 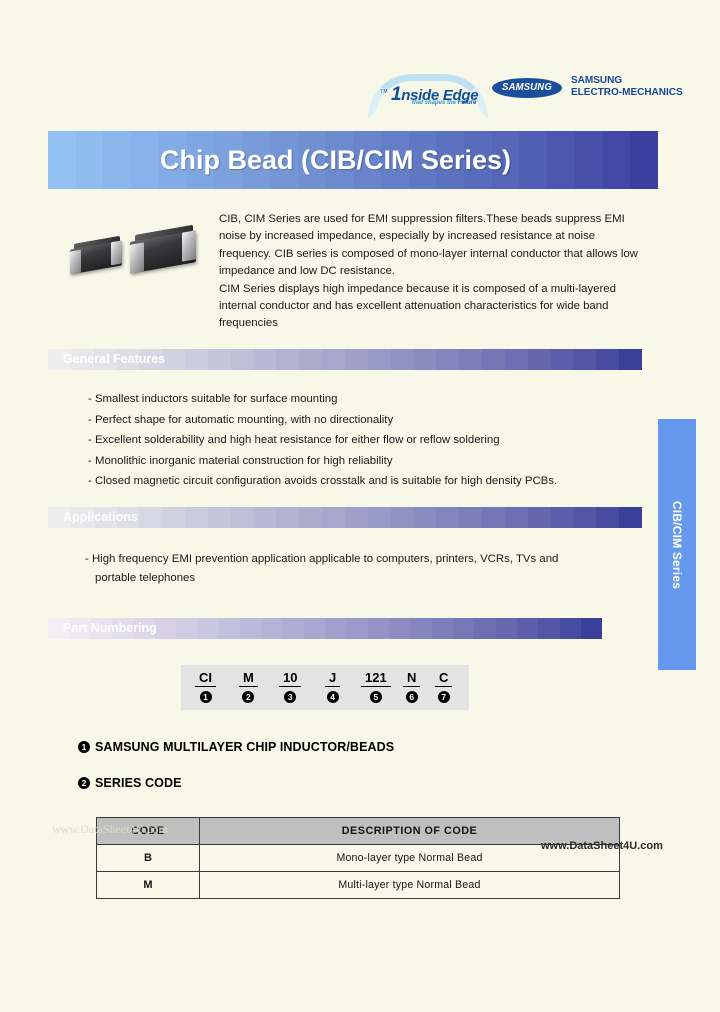 I want to click on section-heading-part-numbering: Part Numbering, so click(x=110, y=628).